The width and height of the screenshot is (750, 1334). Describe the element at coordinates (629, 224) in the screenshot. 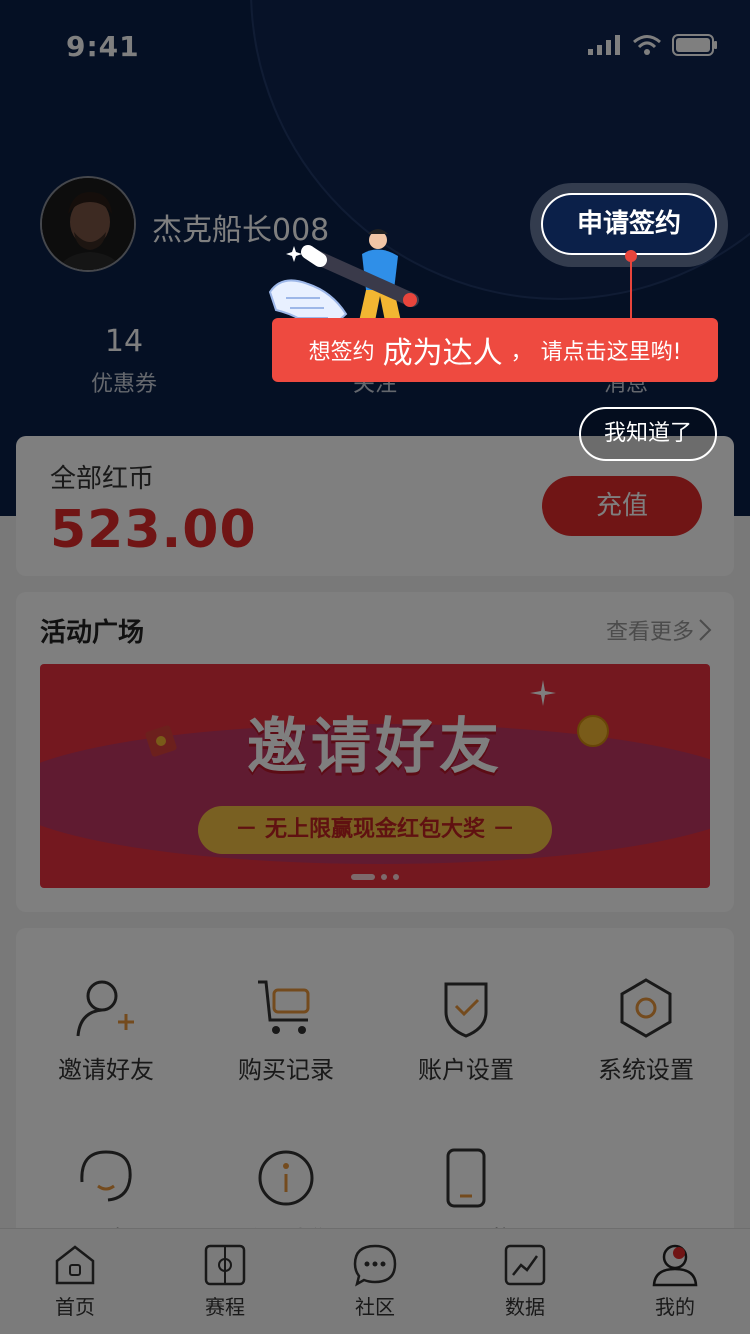

I see `apply-contract-button: 申请签约` at that location.